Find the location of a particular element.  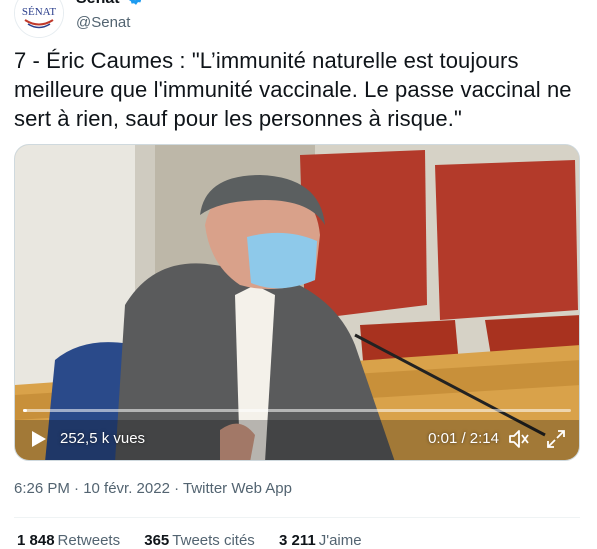

verified-badge-icon is located at coordinates (136, 5).